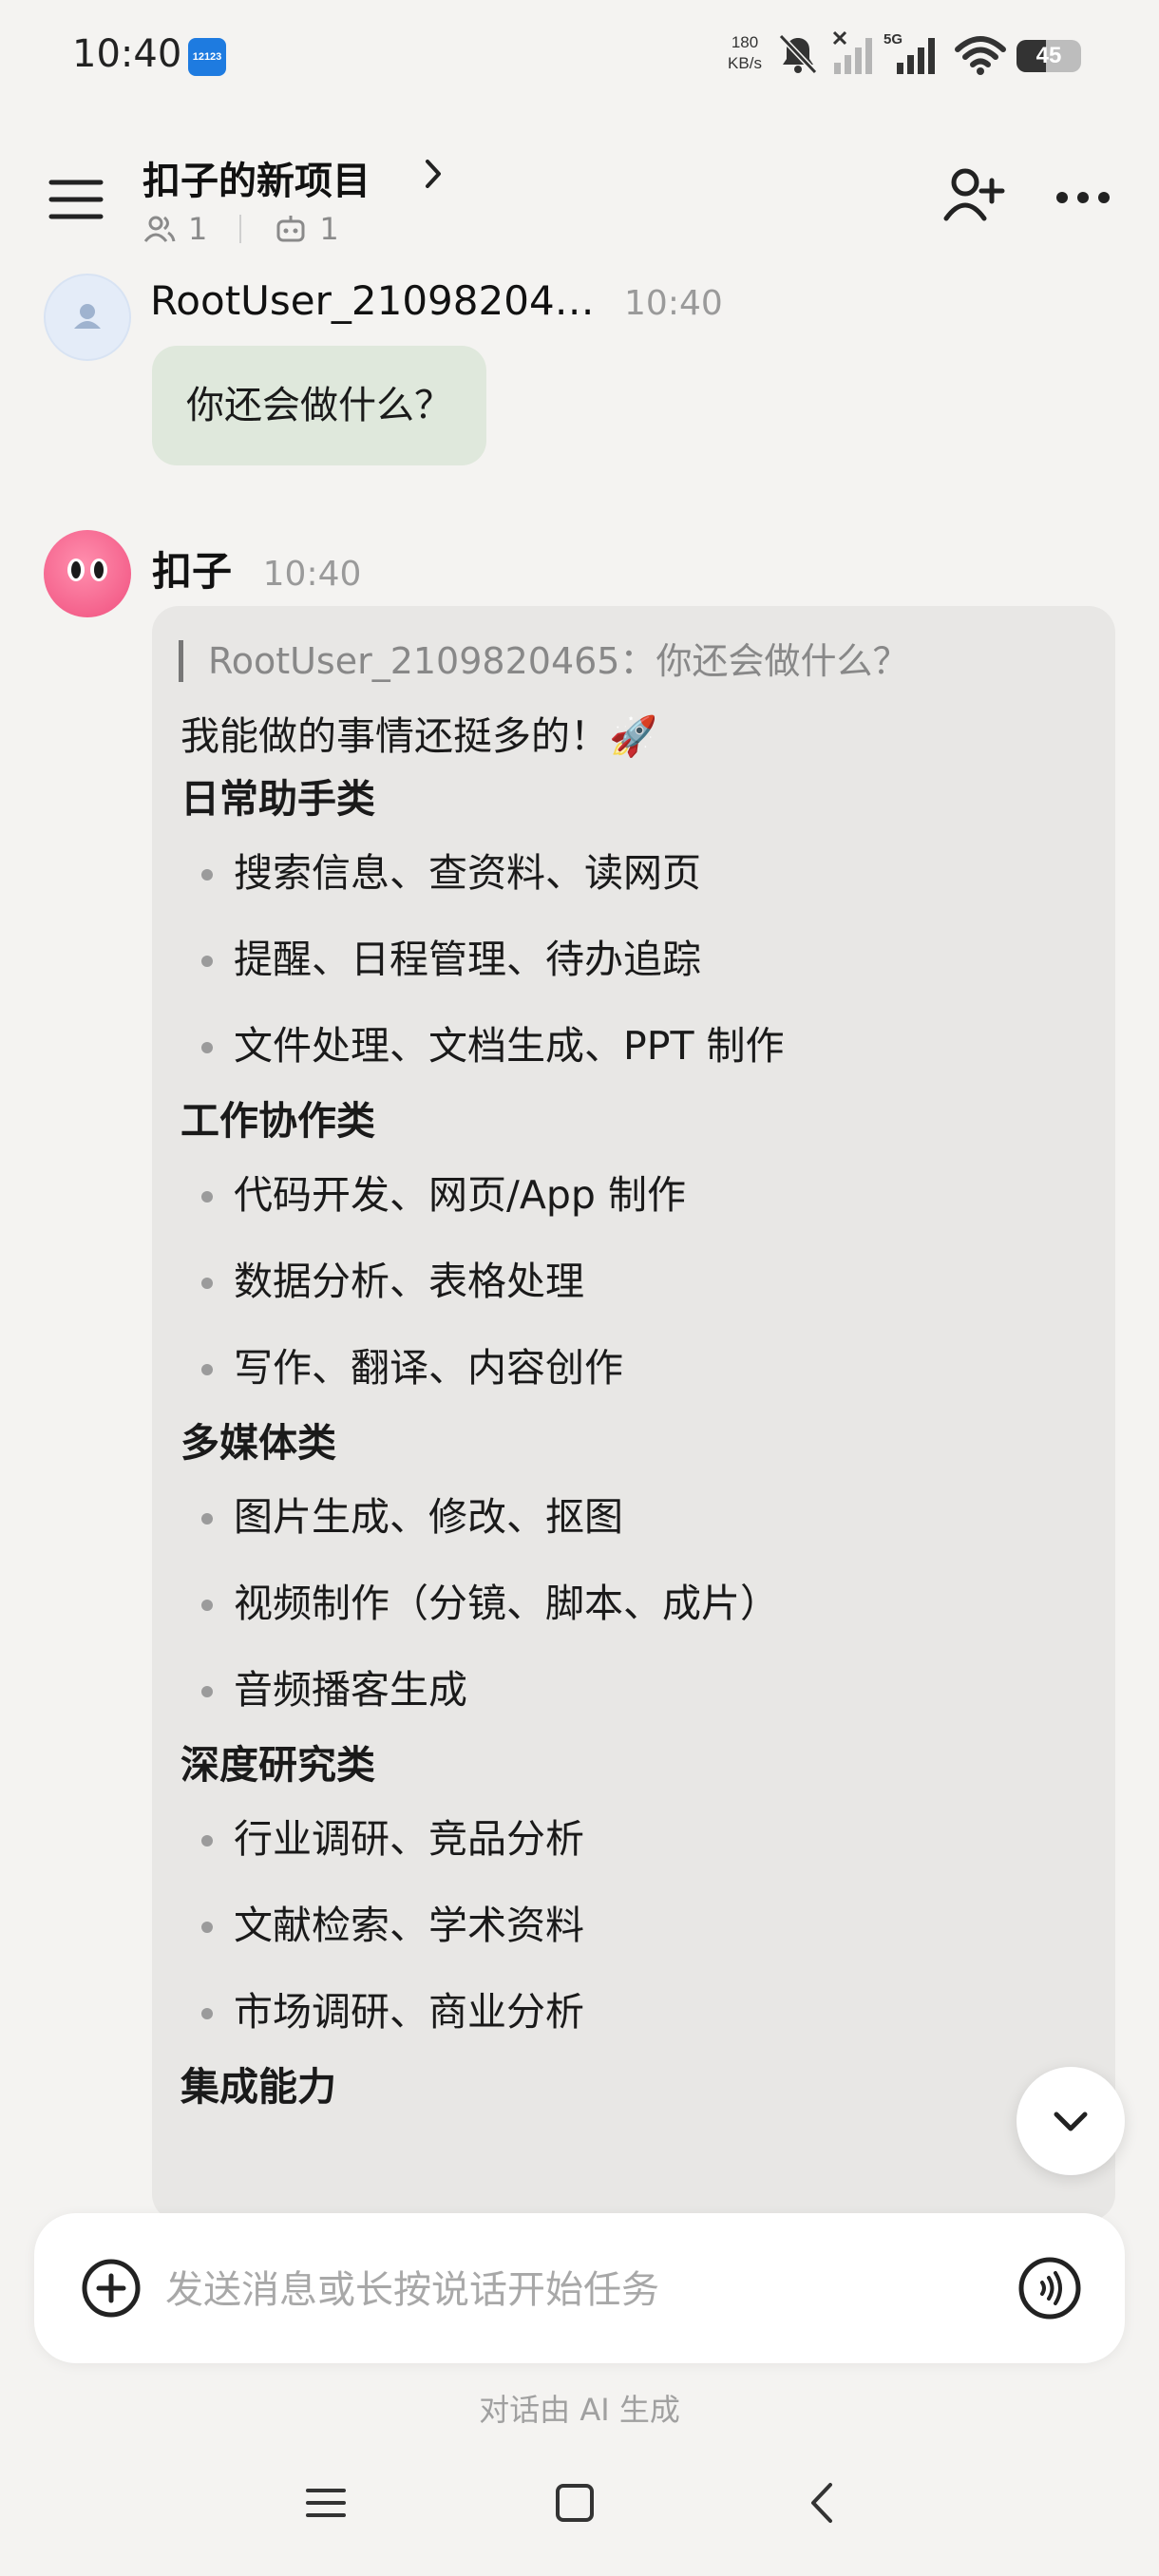 Image resolution: width=1159 pixels, height=2576 pixels. I want to click on capability-list-item: 行业调研、竞品分析, so click(638, 1839).